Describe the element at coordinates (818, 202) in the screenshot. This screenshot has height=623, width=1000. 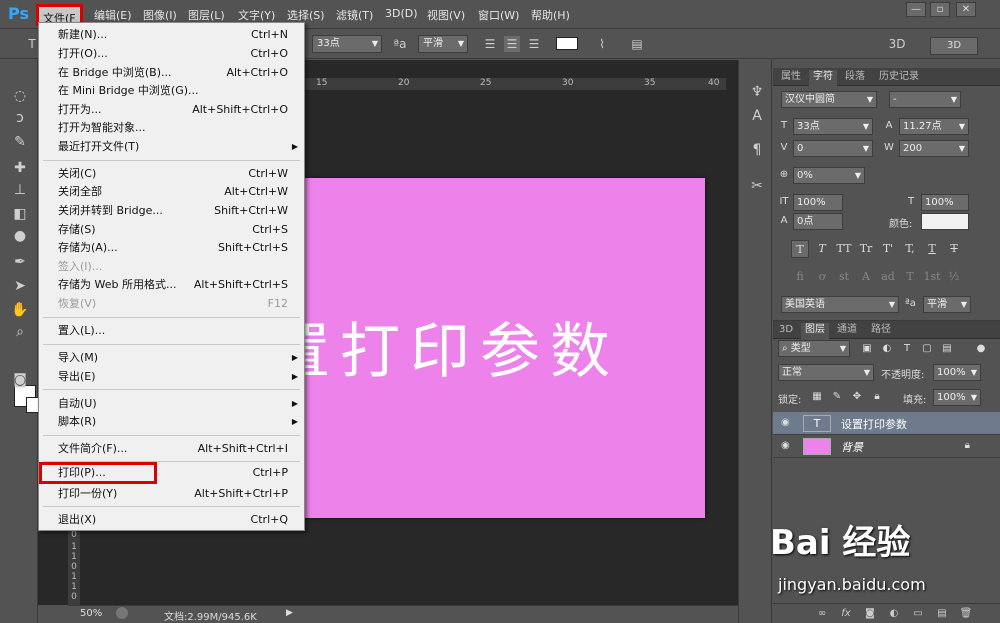
I see `vertical-scale-field: 100%` at that location.